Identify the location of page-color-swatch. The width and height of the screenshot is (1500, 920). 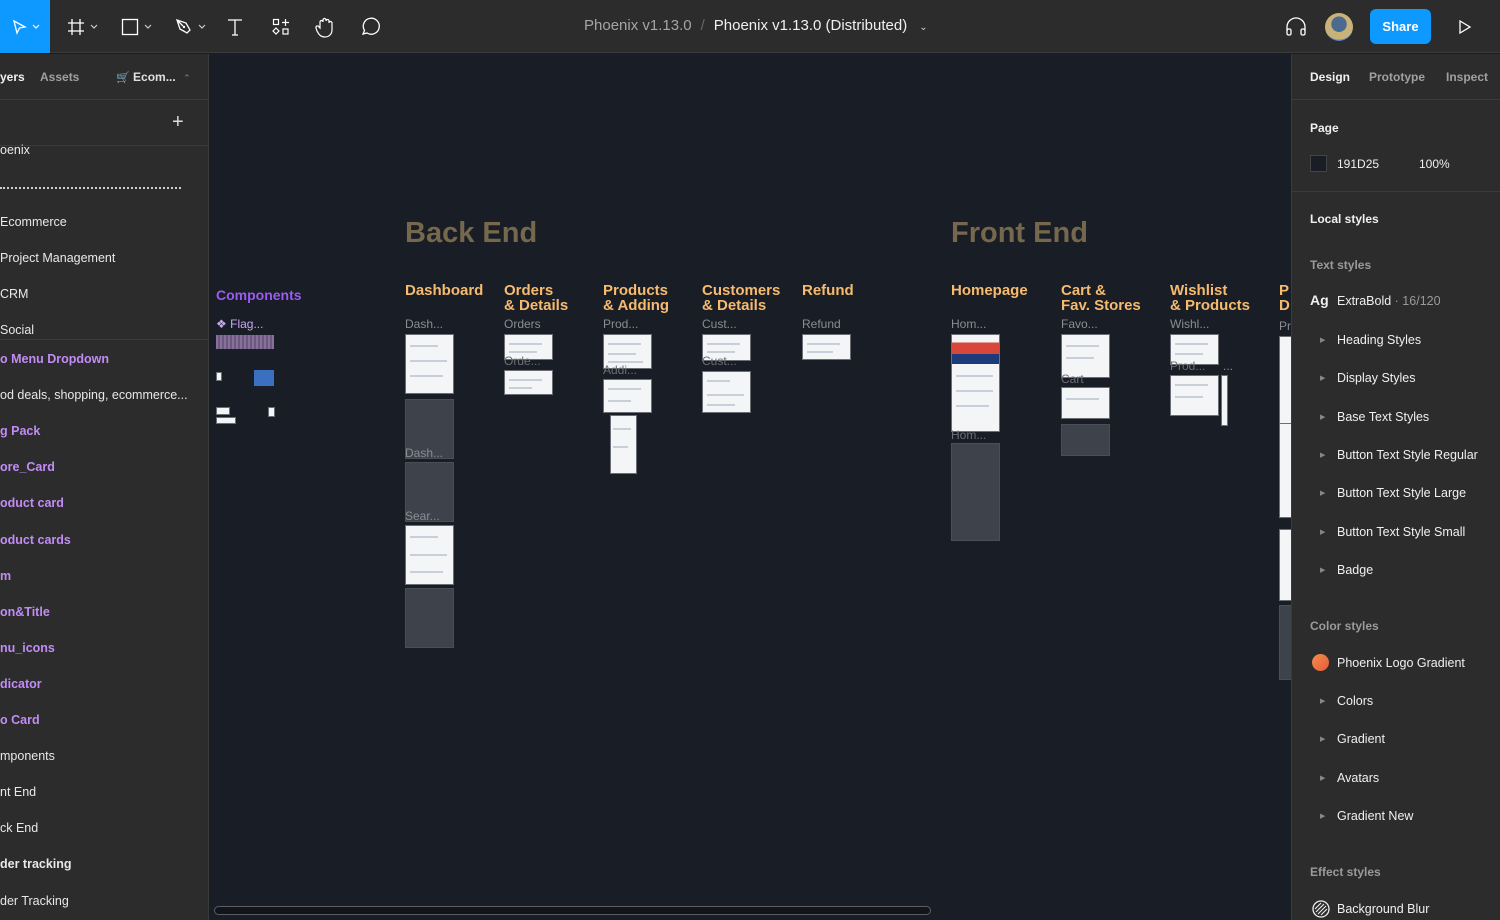
(1318, 163).